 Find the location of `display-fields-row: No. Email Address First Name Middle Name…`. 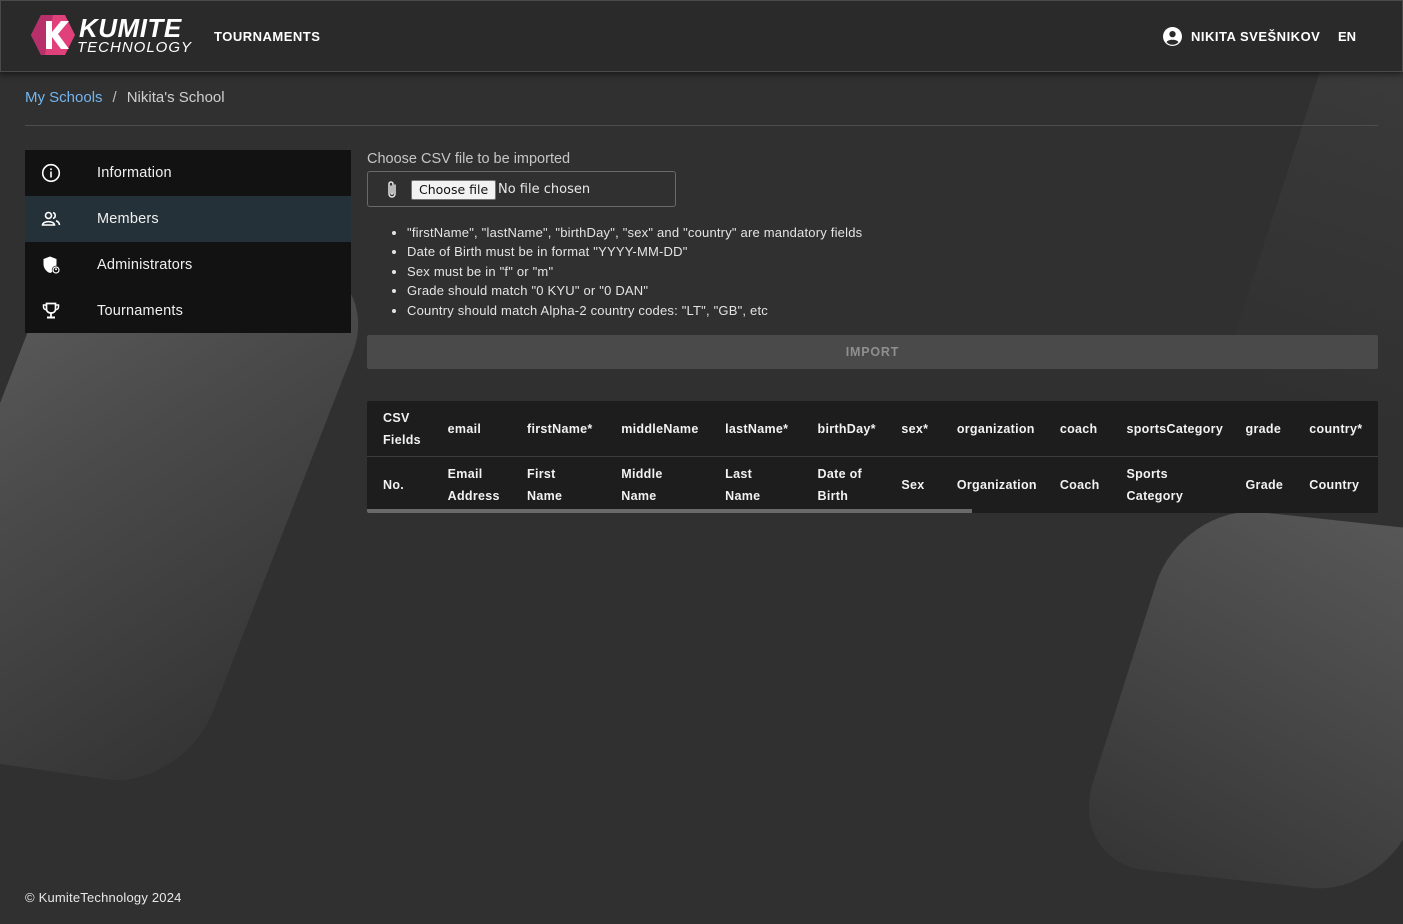

display-fields-row: No. Email Address First Name Middle Name… is located at coordinates (872, 485).